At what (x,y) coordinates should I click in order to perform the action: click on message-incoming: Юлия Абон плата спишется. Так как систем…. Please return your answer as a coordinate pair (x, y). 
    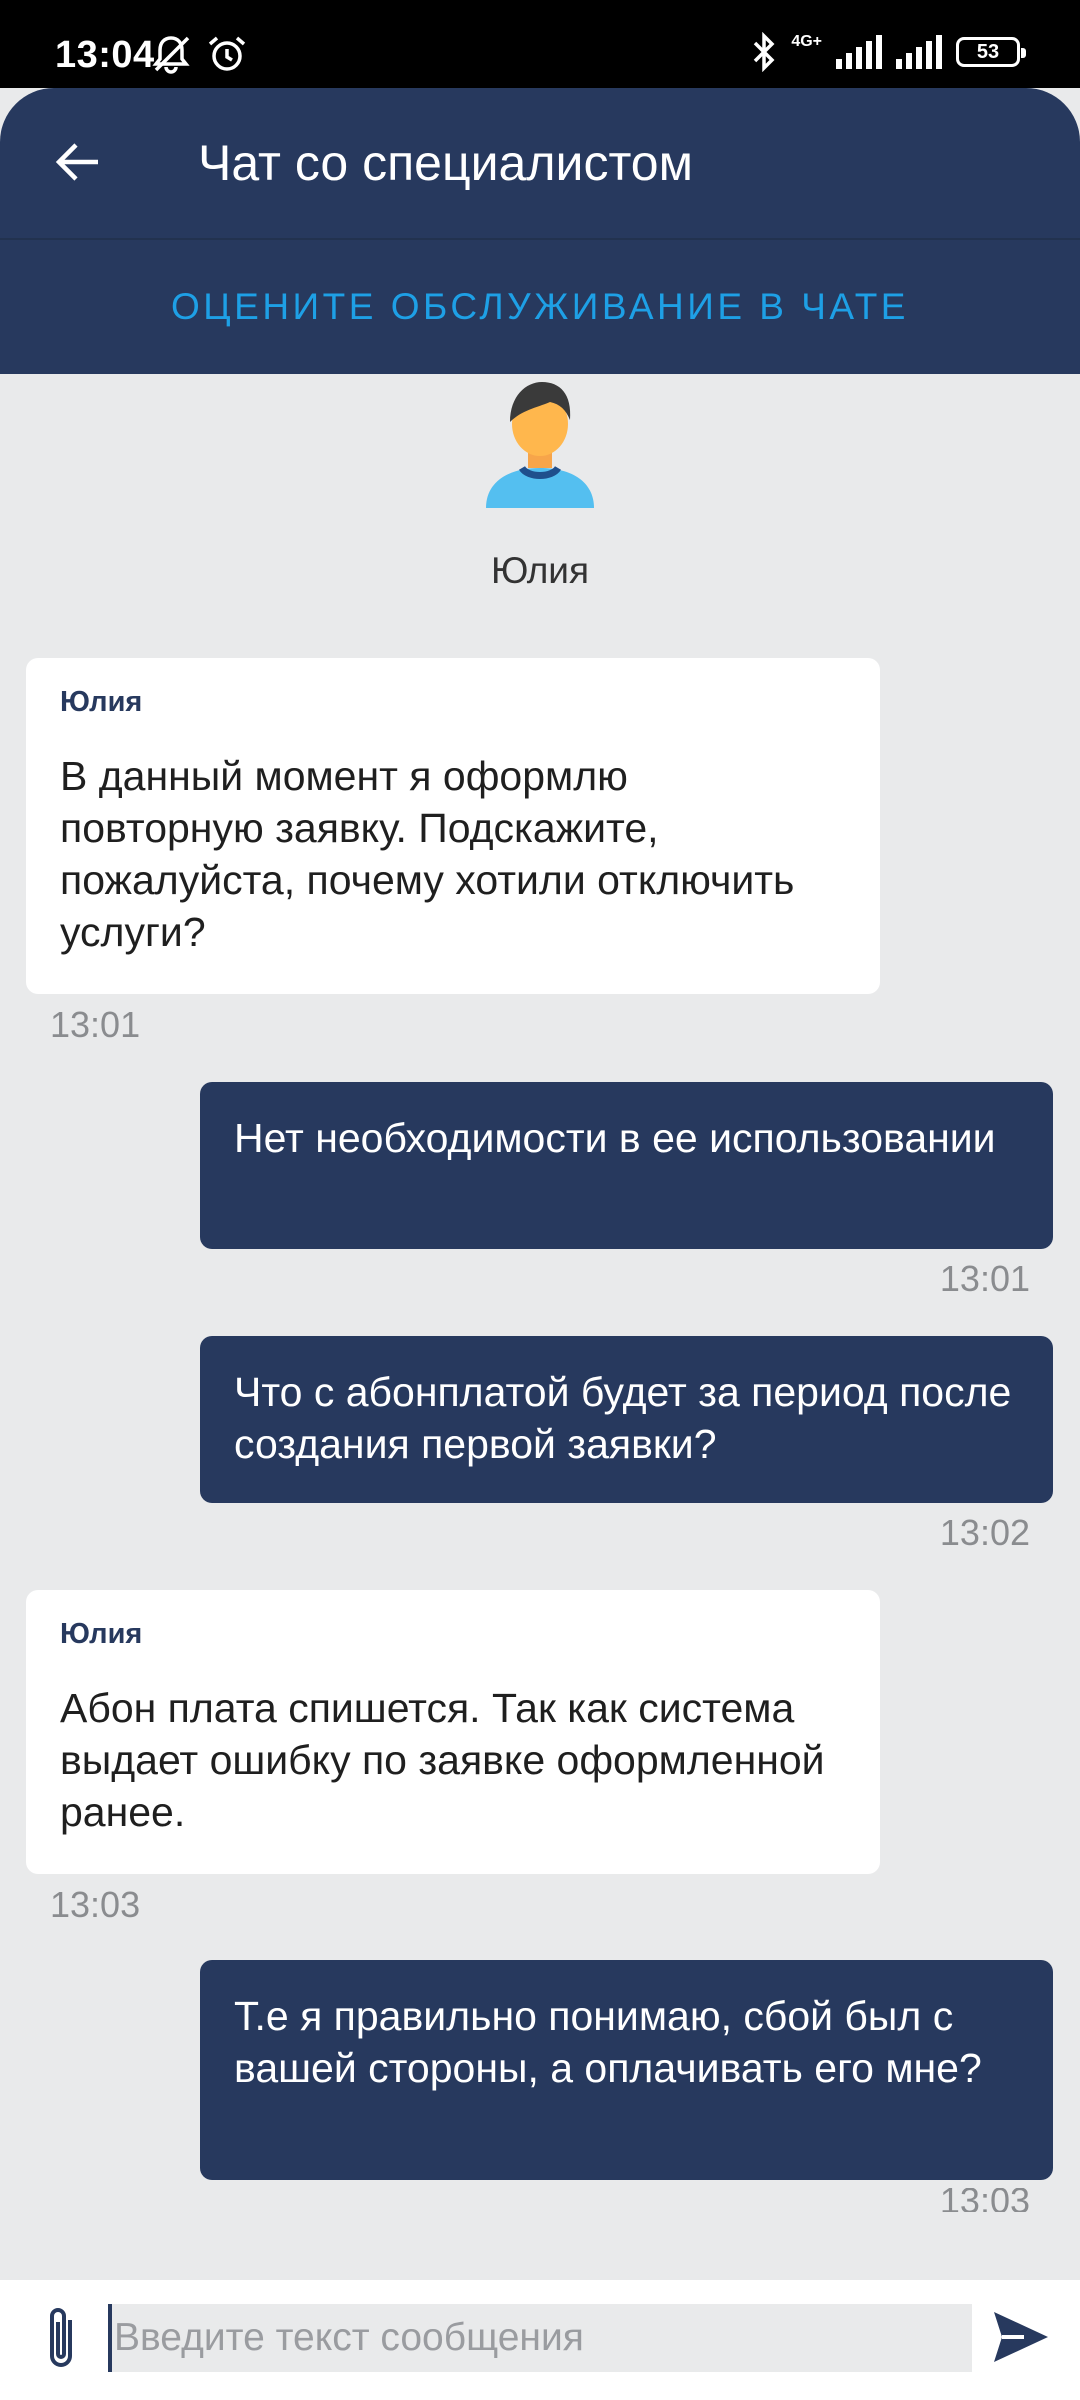
    Looking at the image, I should click on (453, 1732).